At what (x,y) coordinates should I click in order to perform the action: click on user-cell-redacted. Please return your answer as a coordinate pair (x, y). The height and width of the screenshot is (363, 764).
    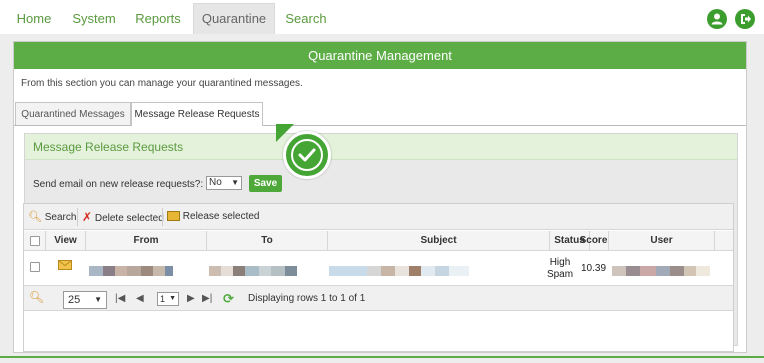
    Looking at the image, I should click on (662, 271).